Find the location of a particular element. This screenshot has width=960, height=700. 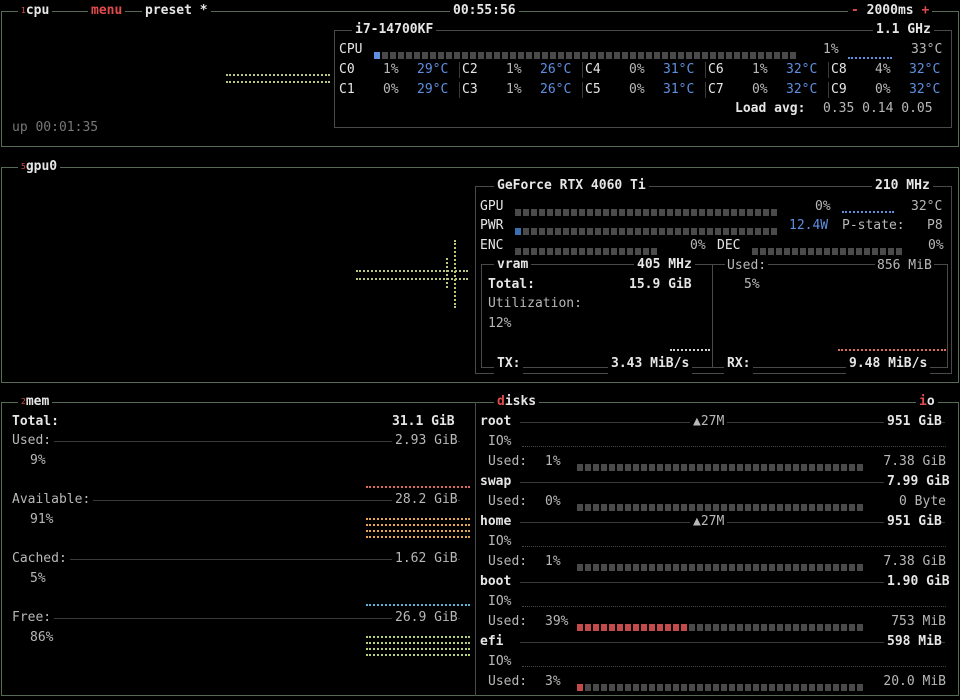

load-avg-values: 0.35 0.14 0.05 is located at coordinates (878, 108).